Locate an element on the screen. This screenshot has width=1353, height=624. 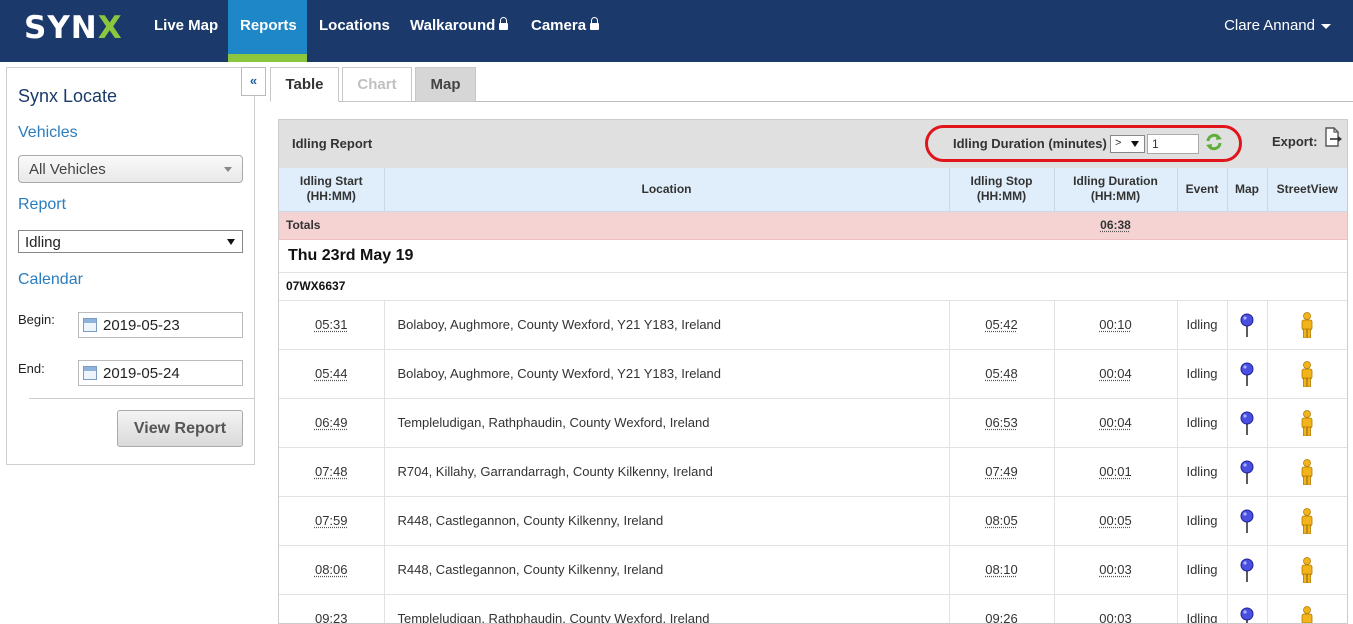
col-event: Event is located at coordinates (1202, 190).